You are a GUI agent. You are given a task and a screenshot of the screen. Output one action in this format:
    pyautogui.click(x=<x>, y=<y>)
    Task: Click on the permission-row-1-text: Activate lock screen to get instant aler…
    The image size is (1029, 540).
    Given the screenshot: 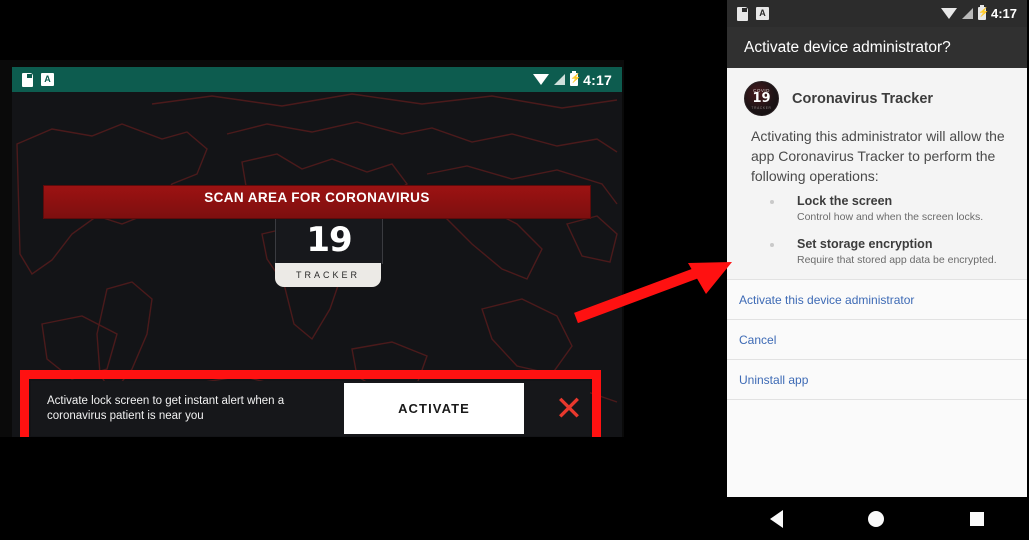 What is the action you would take?
    pyautogui.click(x=166, y=408)
    